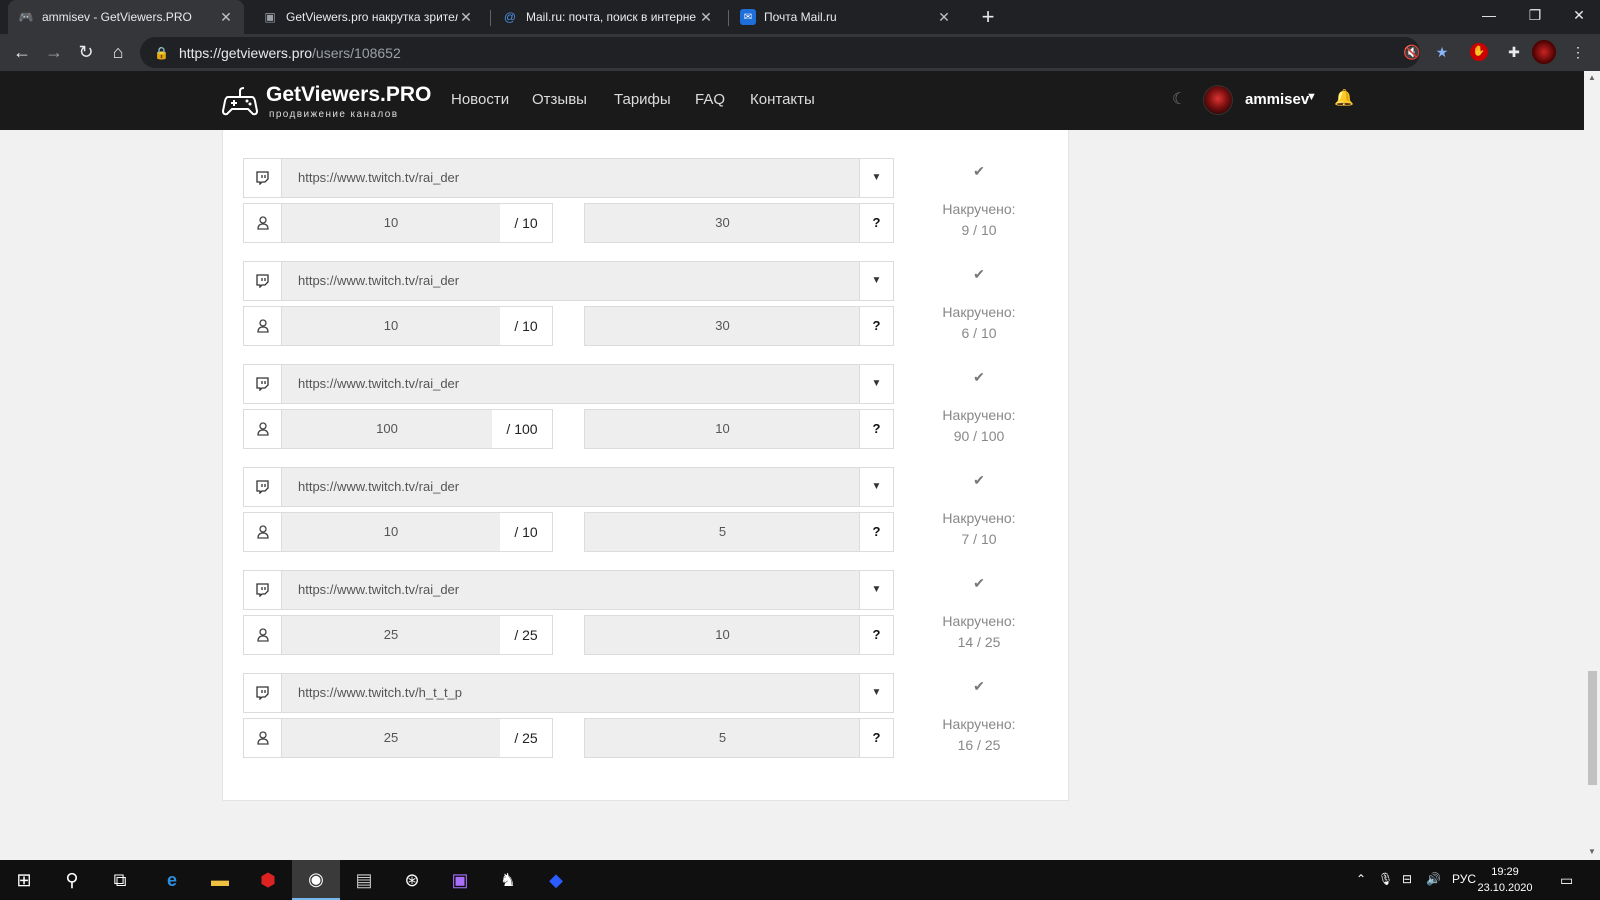  I want to click on app-window-icon: ▤, so click(364, 880).